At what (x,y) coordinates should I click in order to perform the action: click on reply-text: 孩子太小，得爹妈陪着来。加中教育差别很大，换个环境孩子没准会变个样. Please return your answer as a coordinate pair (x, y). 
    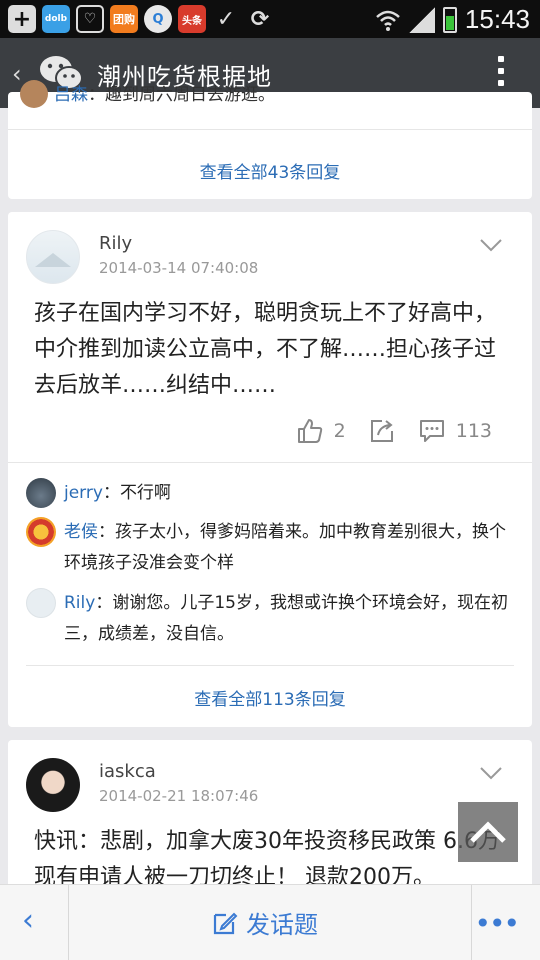
    Looking at the image, I should click on (285, 547).